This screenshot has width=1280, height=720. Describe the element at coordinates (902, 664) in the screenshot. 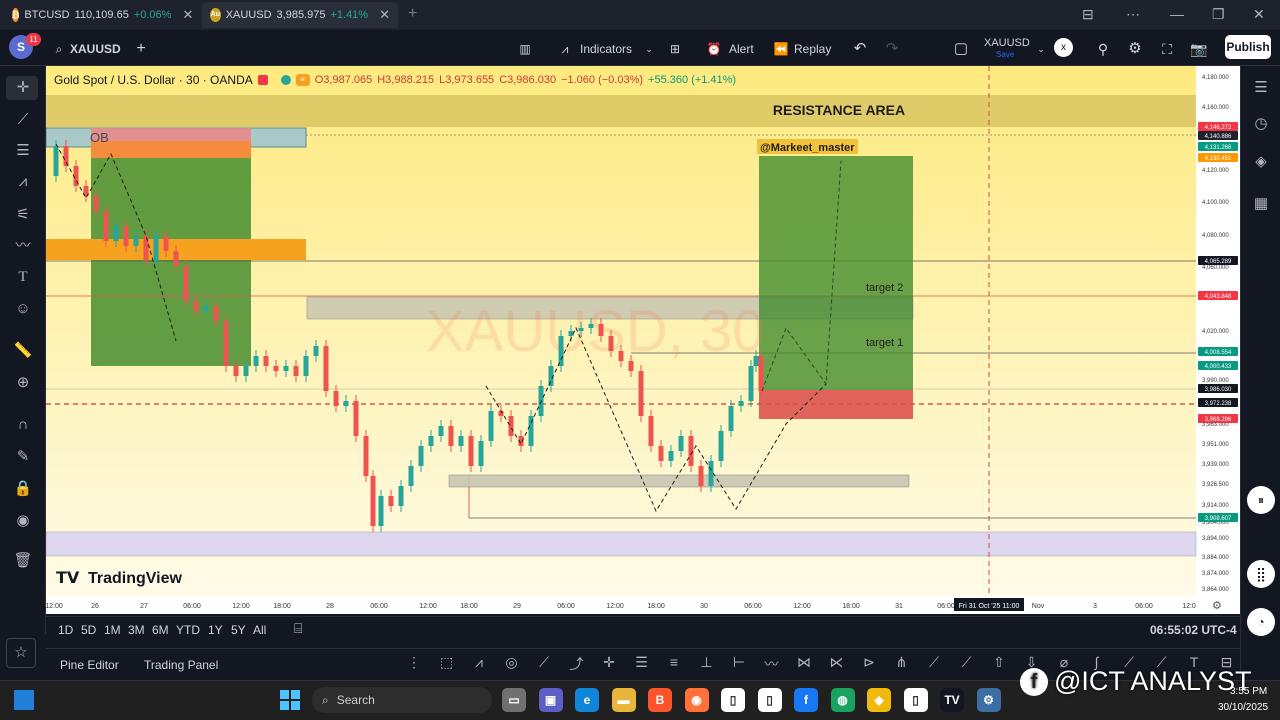

I see `draw-chart-pattern-icon: ⋔` at that location.